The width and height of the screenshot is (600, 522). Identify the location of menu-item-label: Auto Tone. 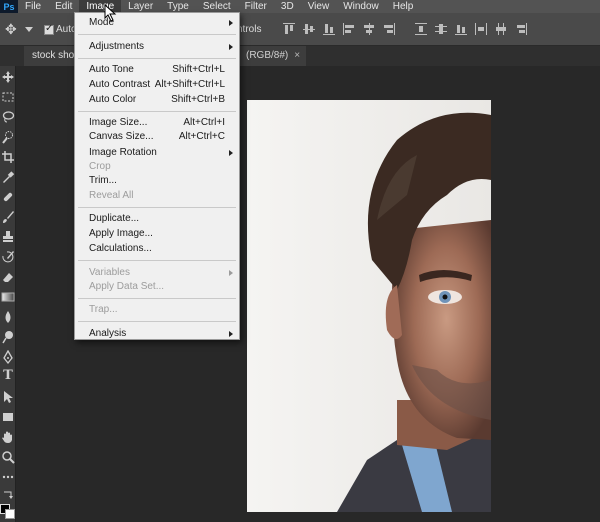
(111, 69).